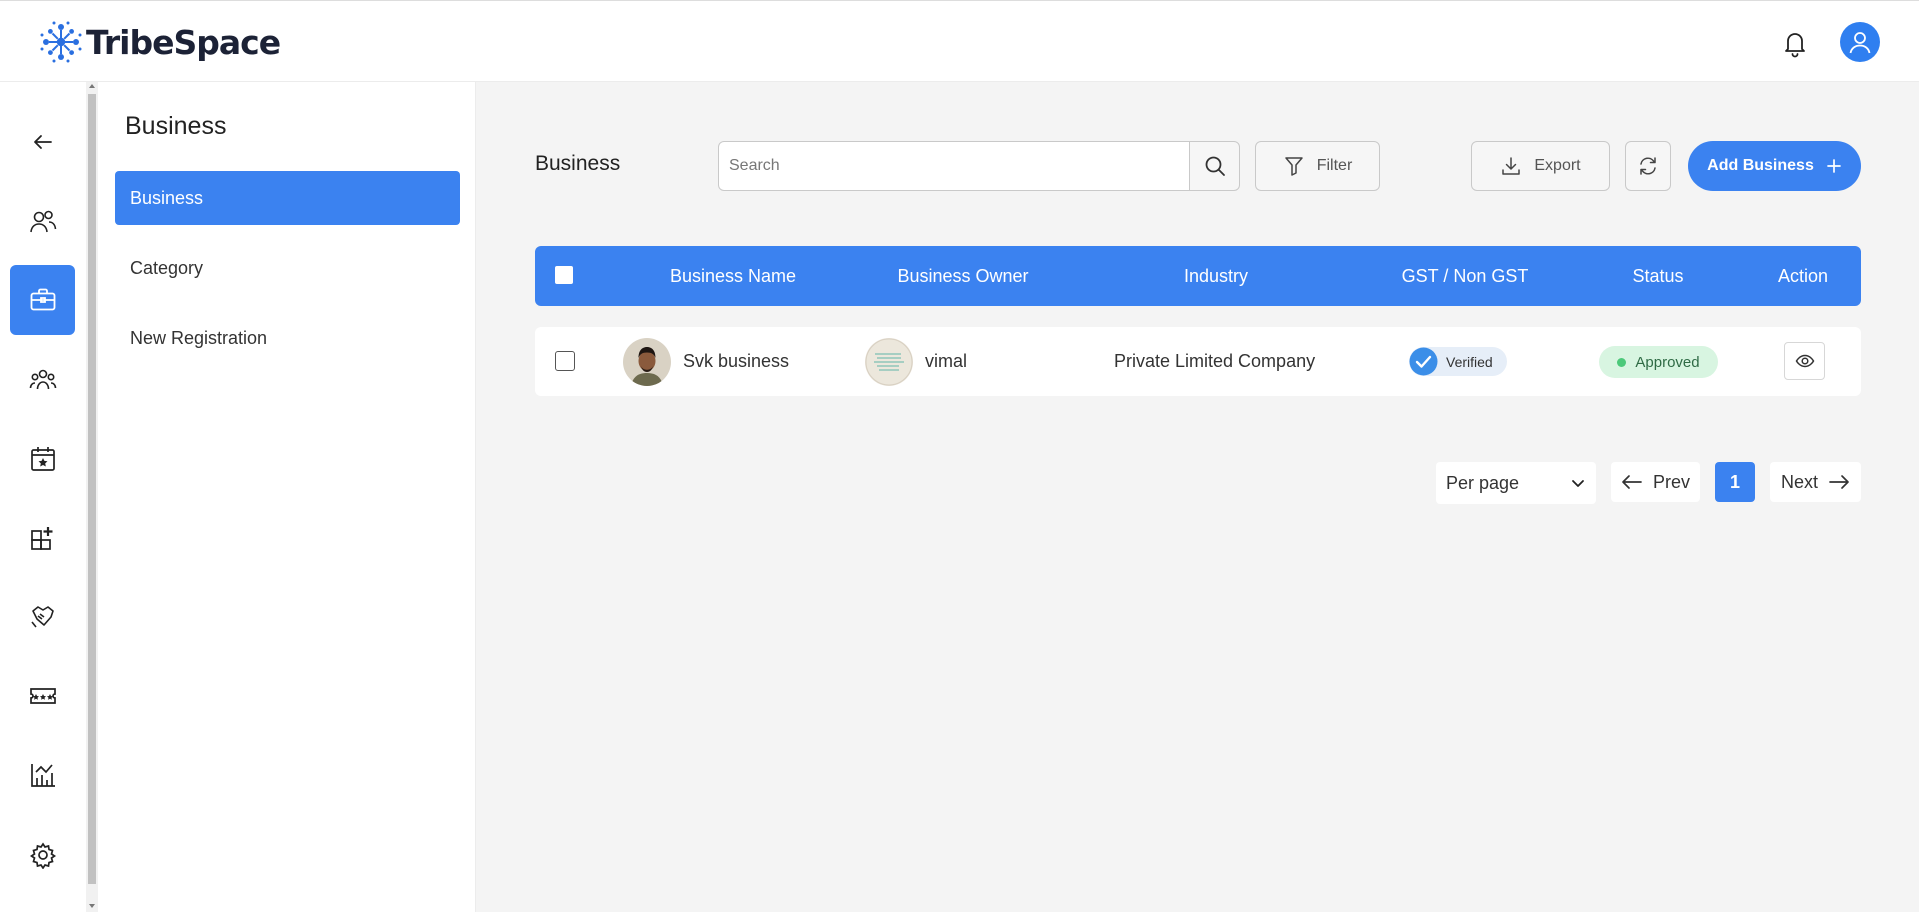 The image size is (1919, 912). I want to click on submenu-title: Business, so click(176, 126).